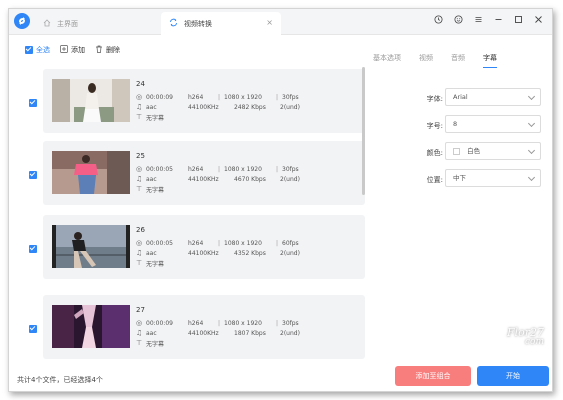 The width and height of the screenshot is (563, 400). Describe the element at coordinates (140, 84) in the screenshot. I see `file-name: 24` at that location.